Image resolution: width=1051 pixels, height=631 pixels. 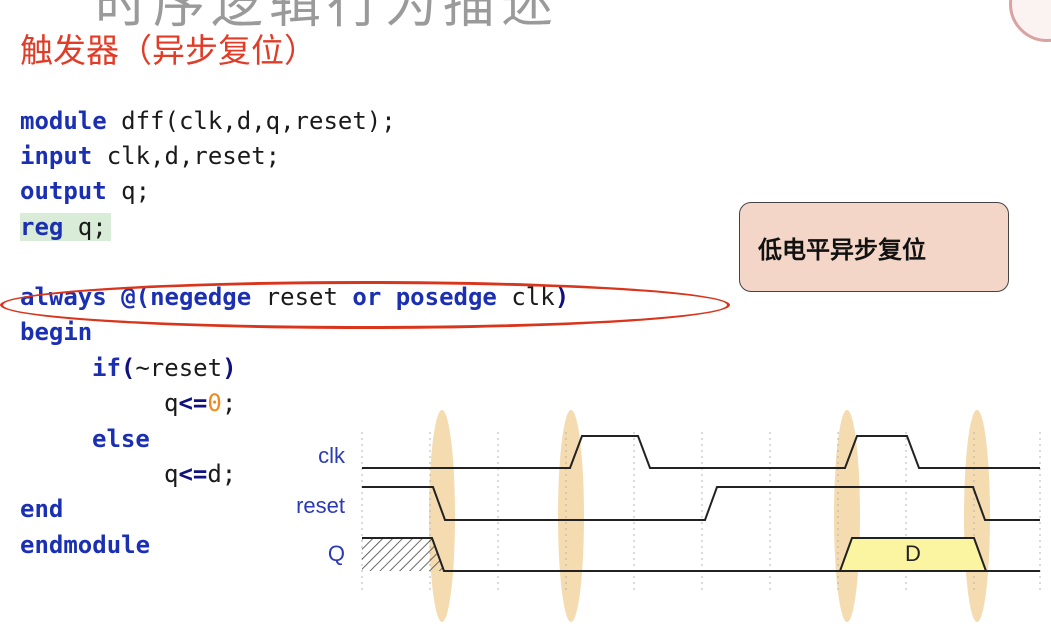 I want to click on q-unknown-region, so click(x=403, y=554).